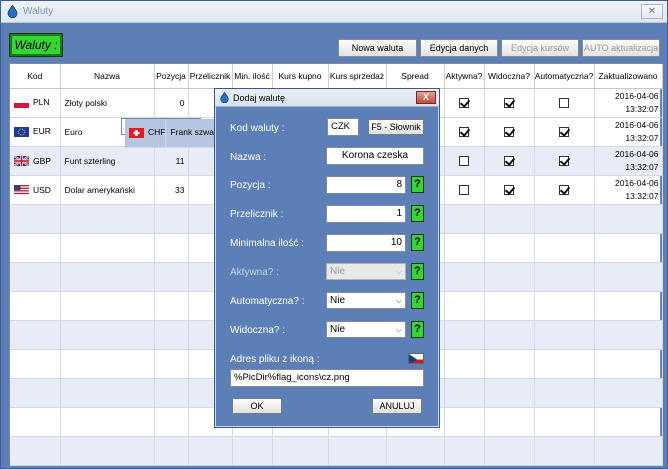 The width and height of the screenshot is (668, 469). Describe the element at coordinates (338, 329) in the screenshot. I see `visible-select-value: Nie` at that location.